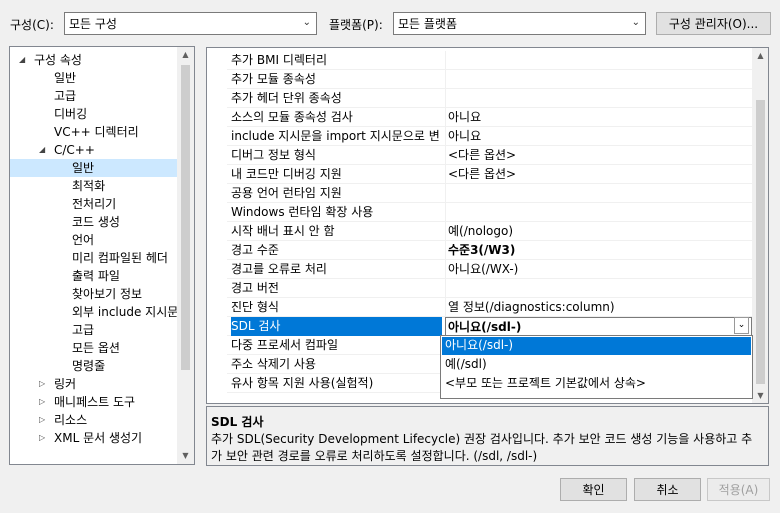 This screenshot has width=780, height=513. I want to click on property-row: 추가 BMI 디렉터리, so click(489, 60).